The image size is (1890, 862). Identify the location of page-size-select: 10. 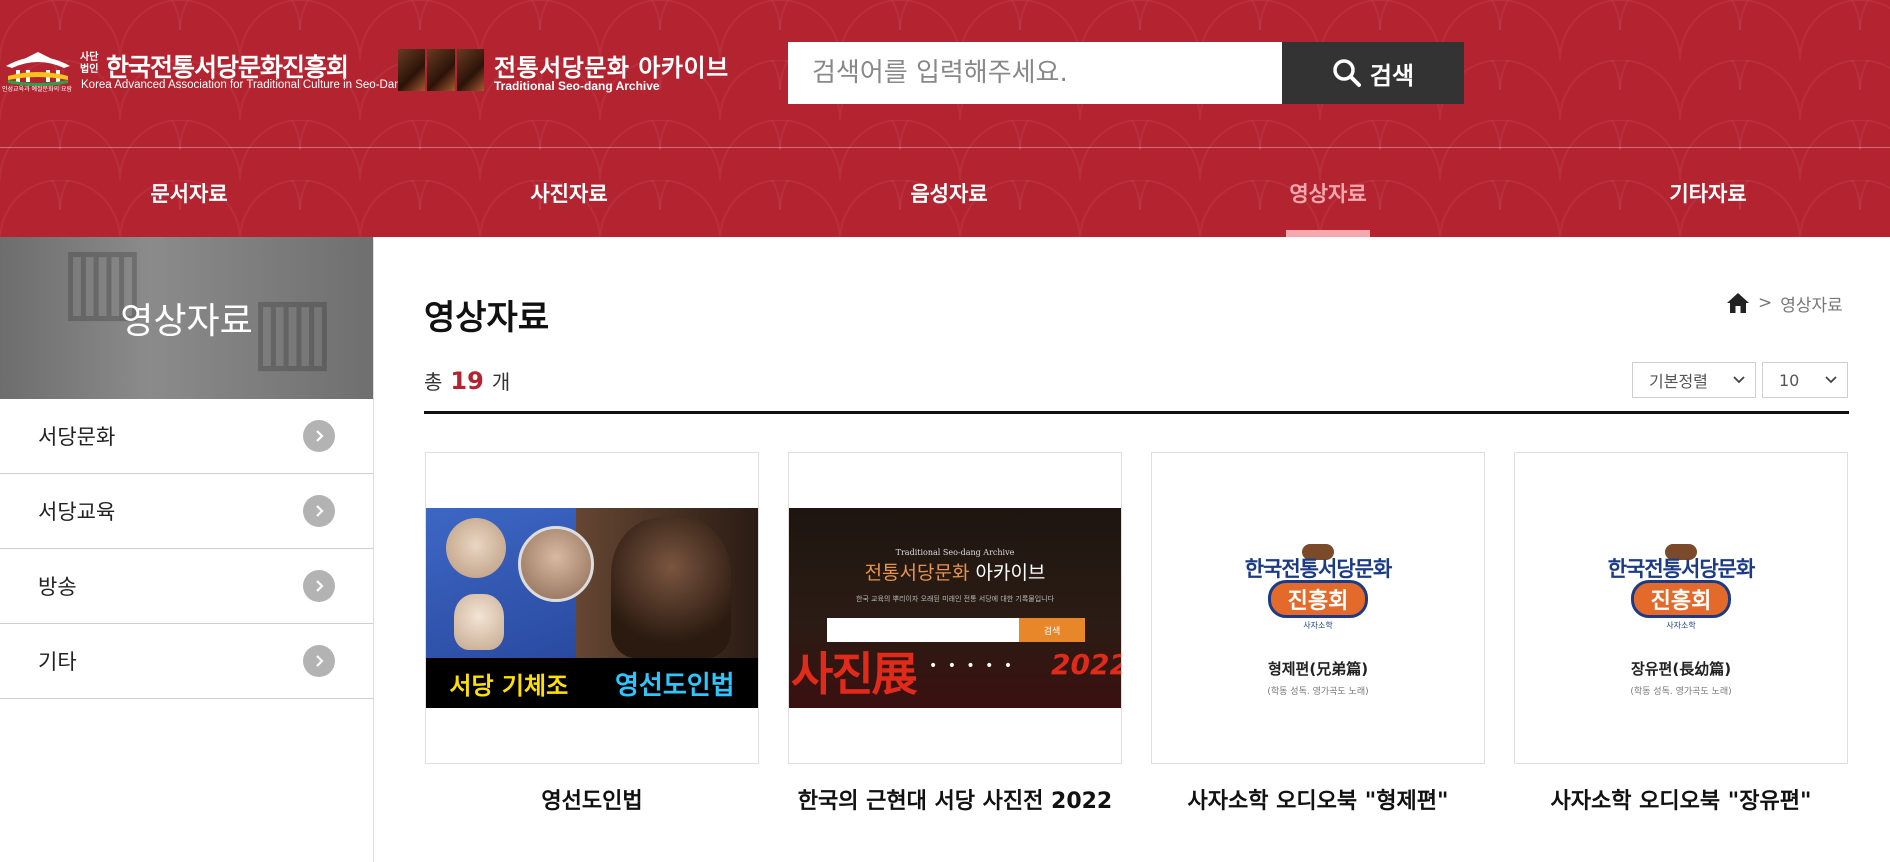
(1805, 380).